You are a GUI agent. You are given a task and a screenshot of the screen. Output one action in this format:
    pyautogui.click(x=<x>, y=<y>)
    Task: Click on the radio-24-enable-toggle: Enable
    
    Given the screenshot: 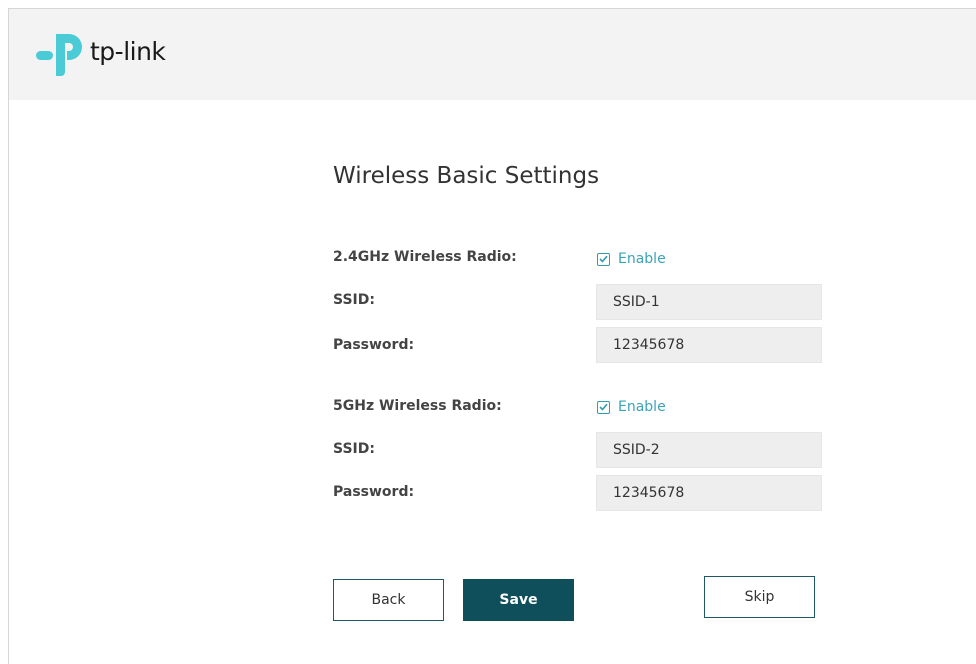 What is the action you would take?
    pyautogui.click(x=631, y=259)
    